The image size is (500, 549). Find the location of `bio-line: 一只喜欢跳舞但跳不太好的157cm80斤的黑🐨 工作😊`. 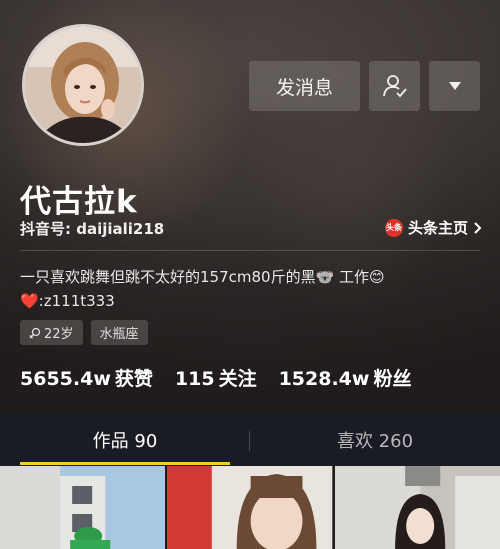

bio-line: 一只喜欢跳舞但跳不太好的157cm80斤的黑🐨 工作😊 is located at coordinates (202, 277).